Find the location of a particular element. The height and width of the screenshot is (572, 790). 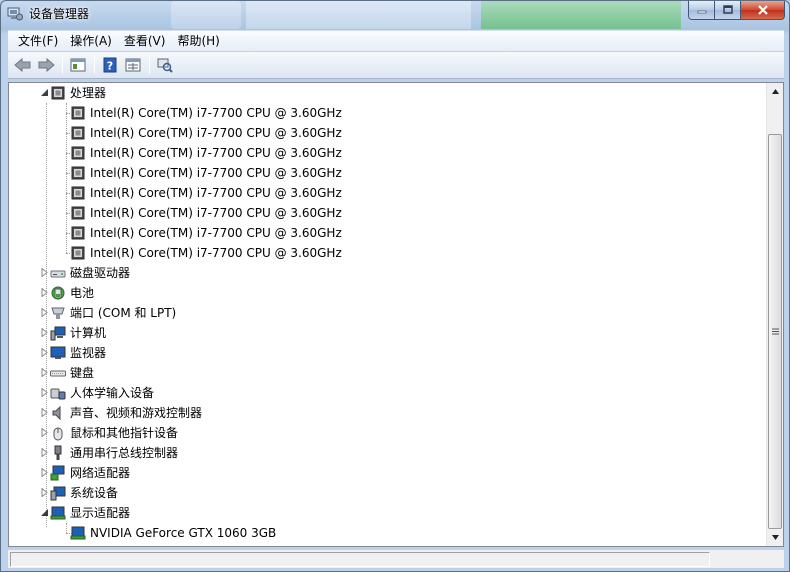

show-hide-console-tree-icon is located at coordinates (78, 65).